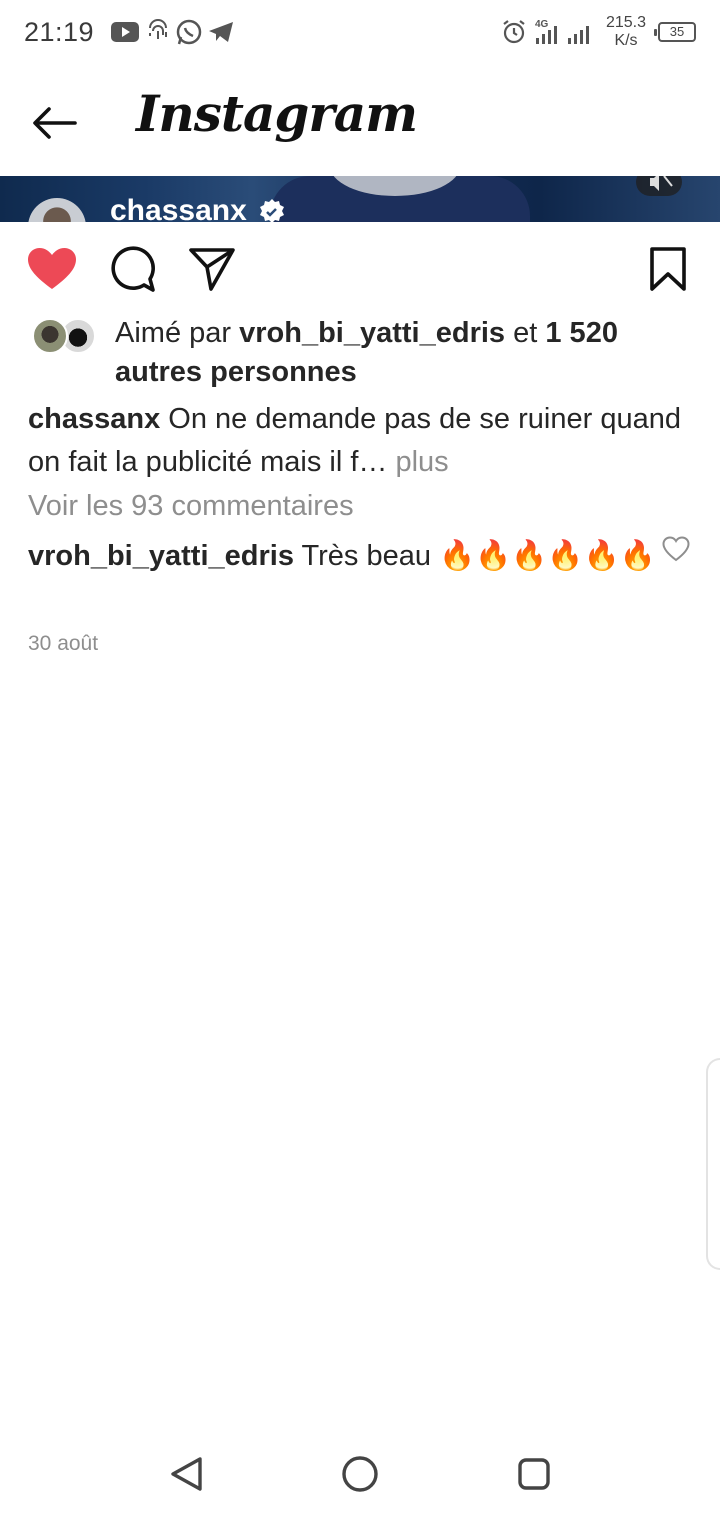 This screenshot has height=1520, width=720. What do you see at coordinates (191, 506) in the screenshot?
I see `view-comments-link: Voir les 93 commentaires` at bounding box center [191, 506].